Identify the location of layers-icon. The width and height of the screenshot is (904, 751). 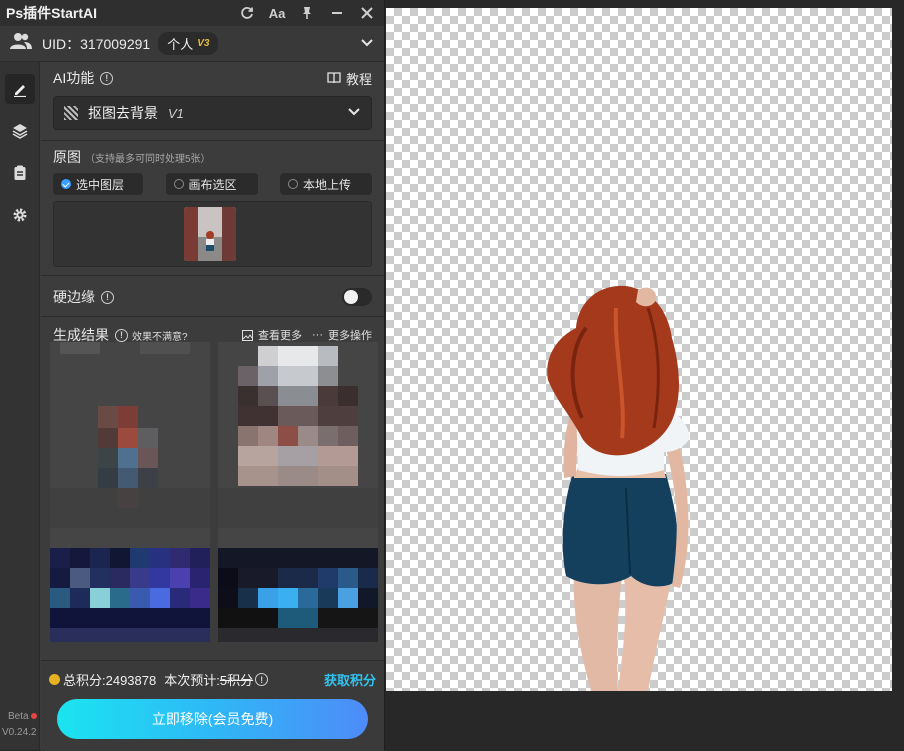
(19, 131).